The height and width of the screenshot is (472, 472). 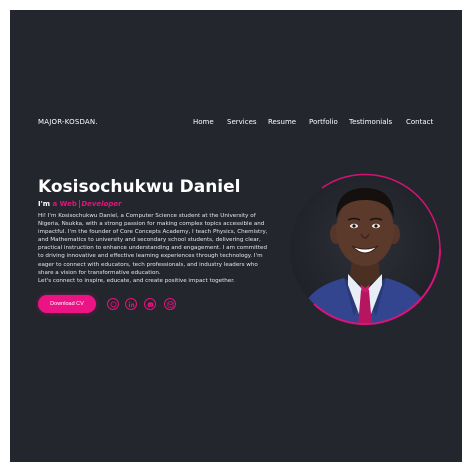 I want to click on linkedin-icon, so click(x=131, y=304).